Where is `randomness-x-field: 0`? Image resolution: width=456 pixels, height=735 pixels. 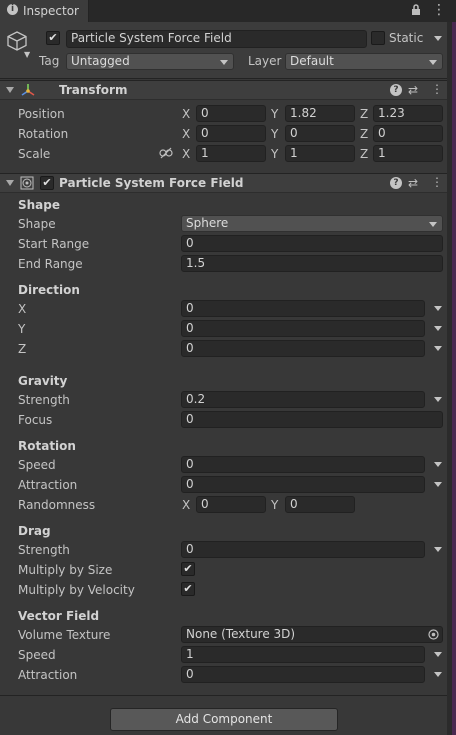 randomness-x-field: 0 is located at coordinates (231, 504).